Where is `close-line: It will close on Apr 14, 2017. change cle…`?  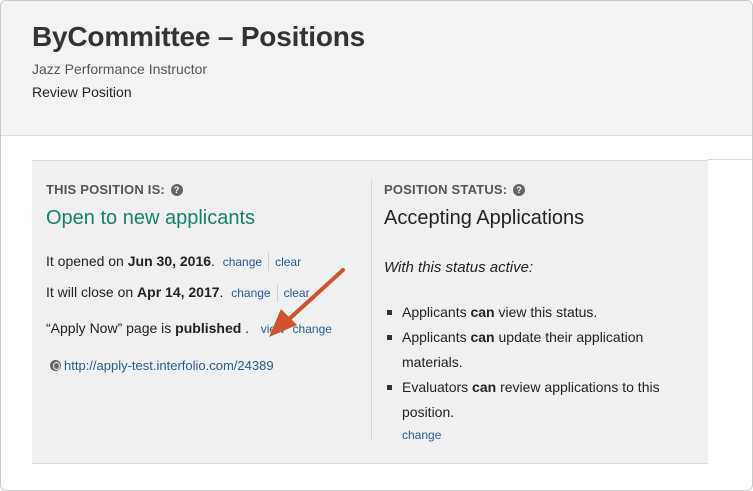 close-line: It will close on Apr 14, 2017. change cle… is located at coordinates (178, 293).